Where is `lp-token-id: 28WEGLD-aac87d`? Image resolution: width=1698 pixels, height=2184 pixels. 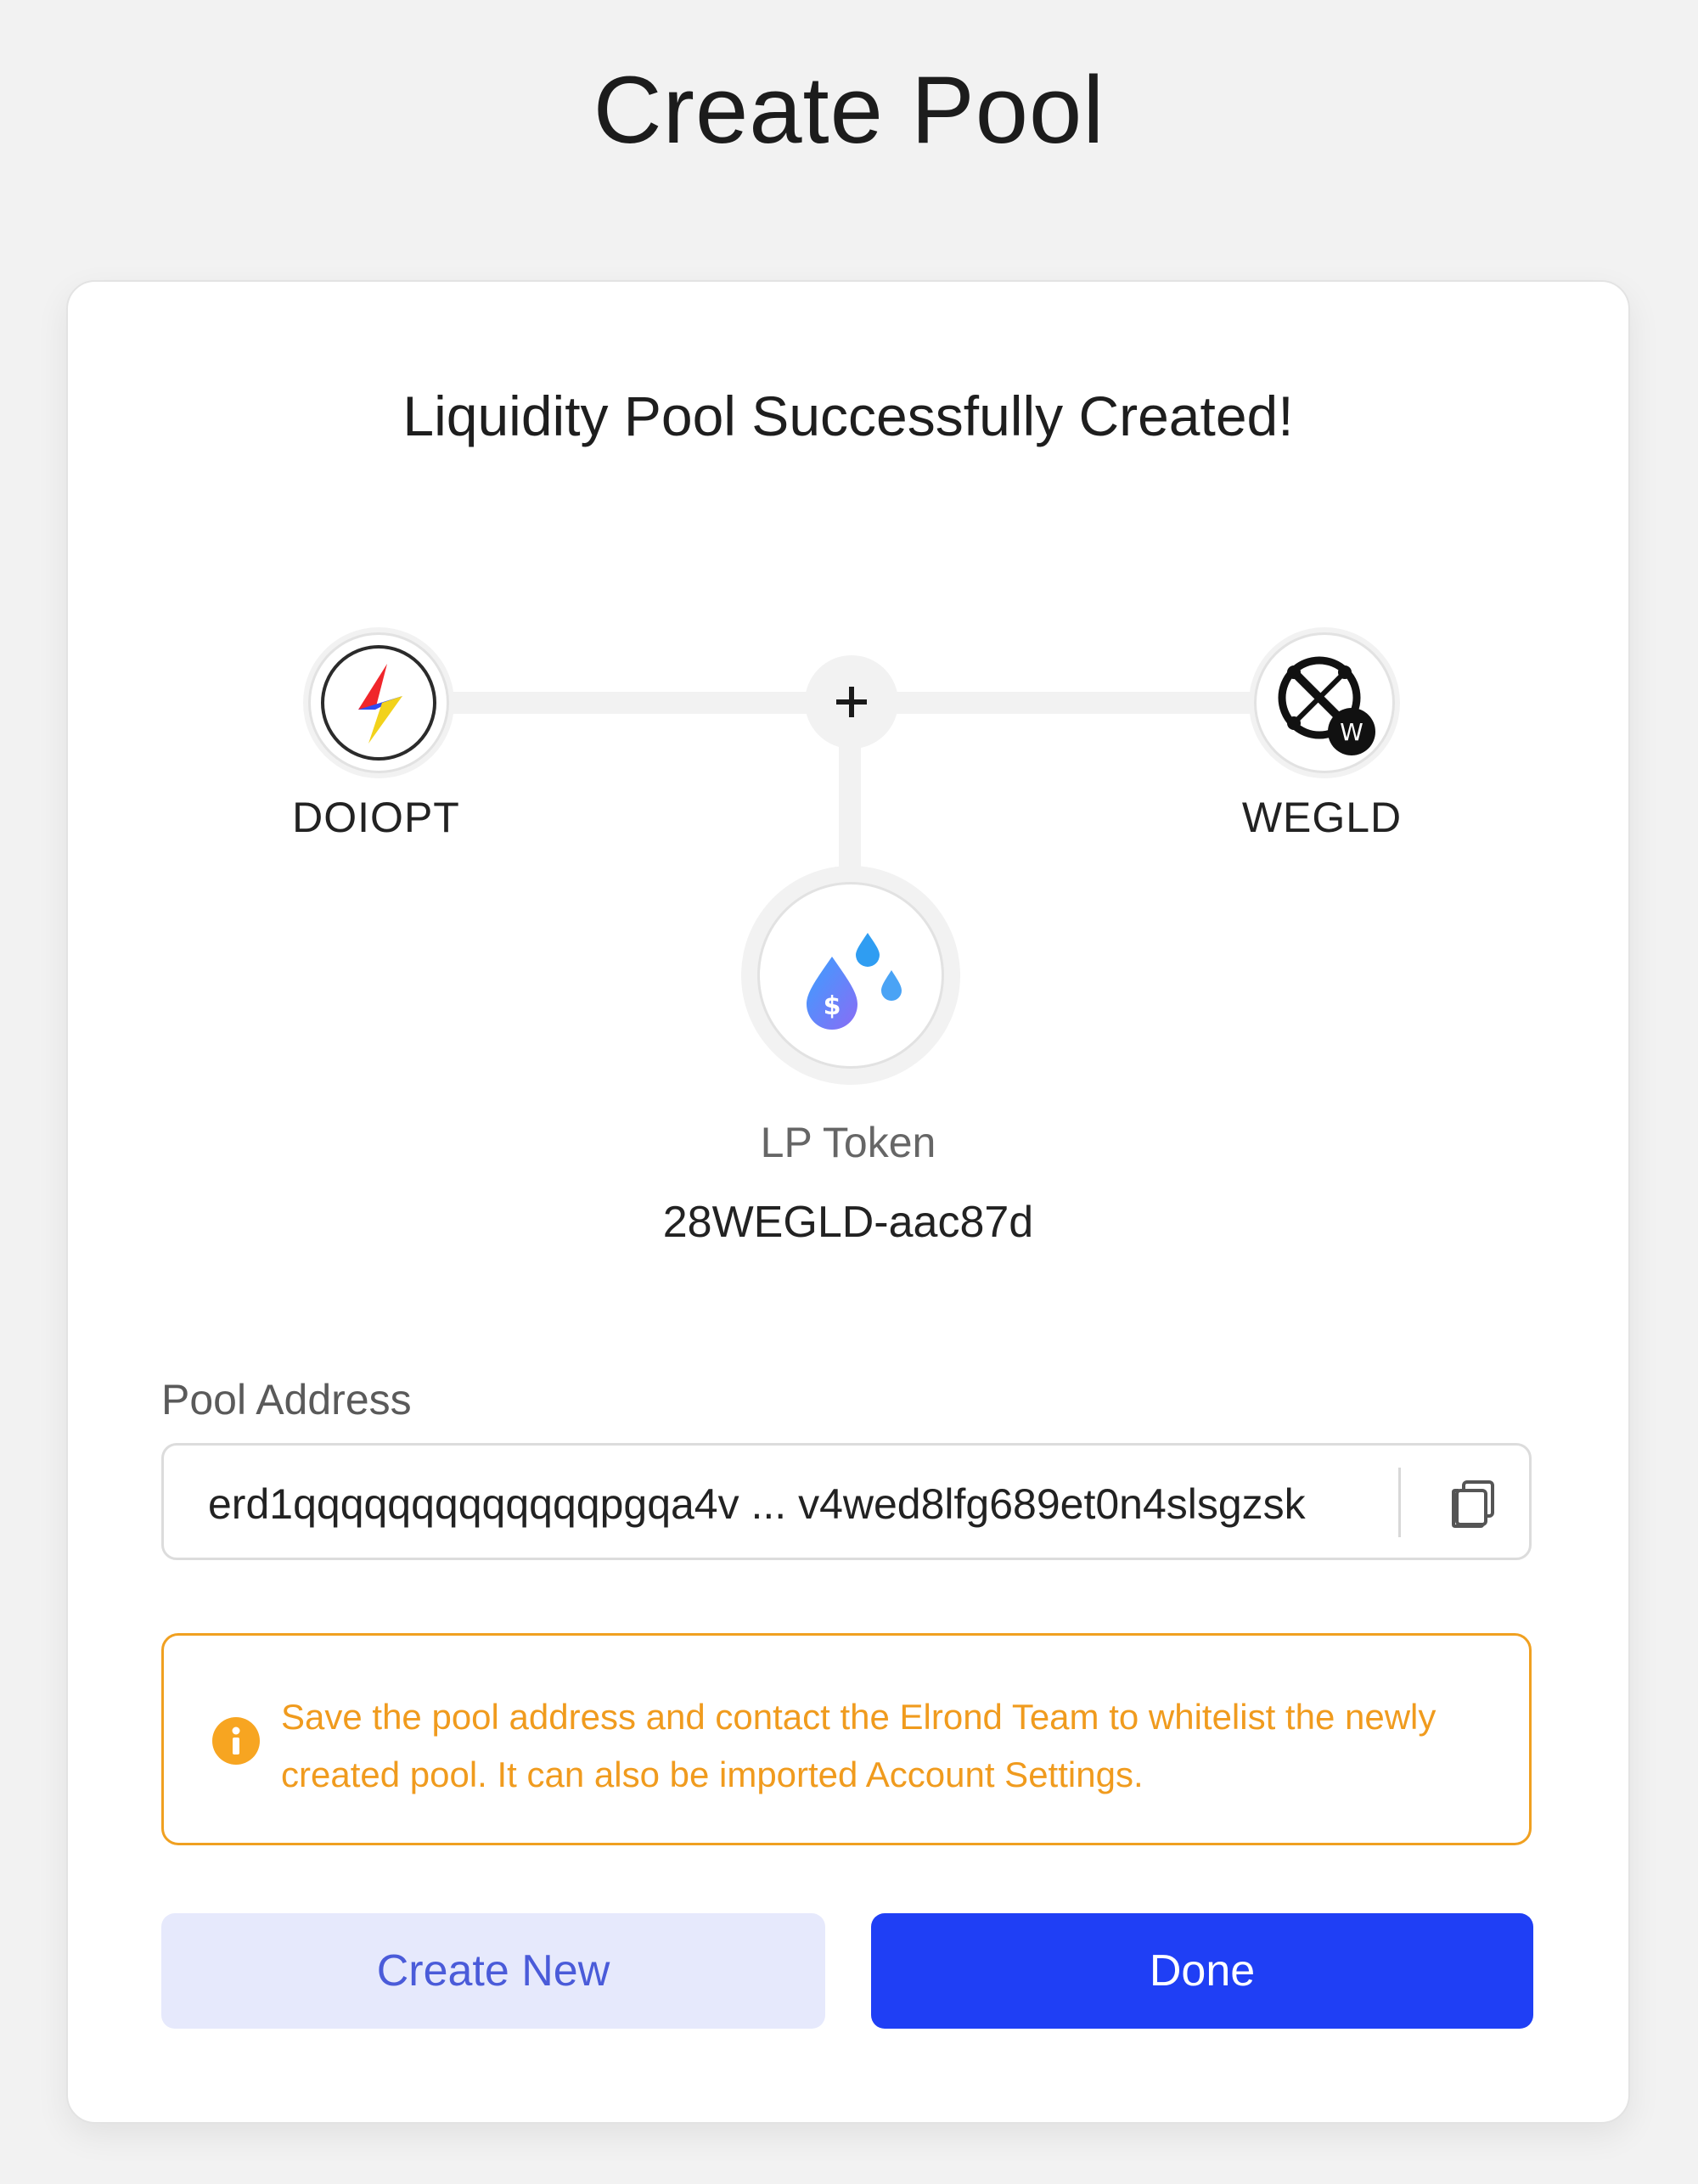
lp-token-id: 28WEGLD-aac87d is located at coordinates (848, 1223).